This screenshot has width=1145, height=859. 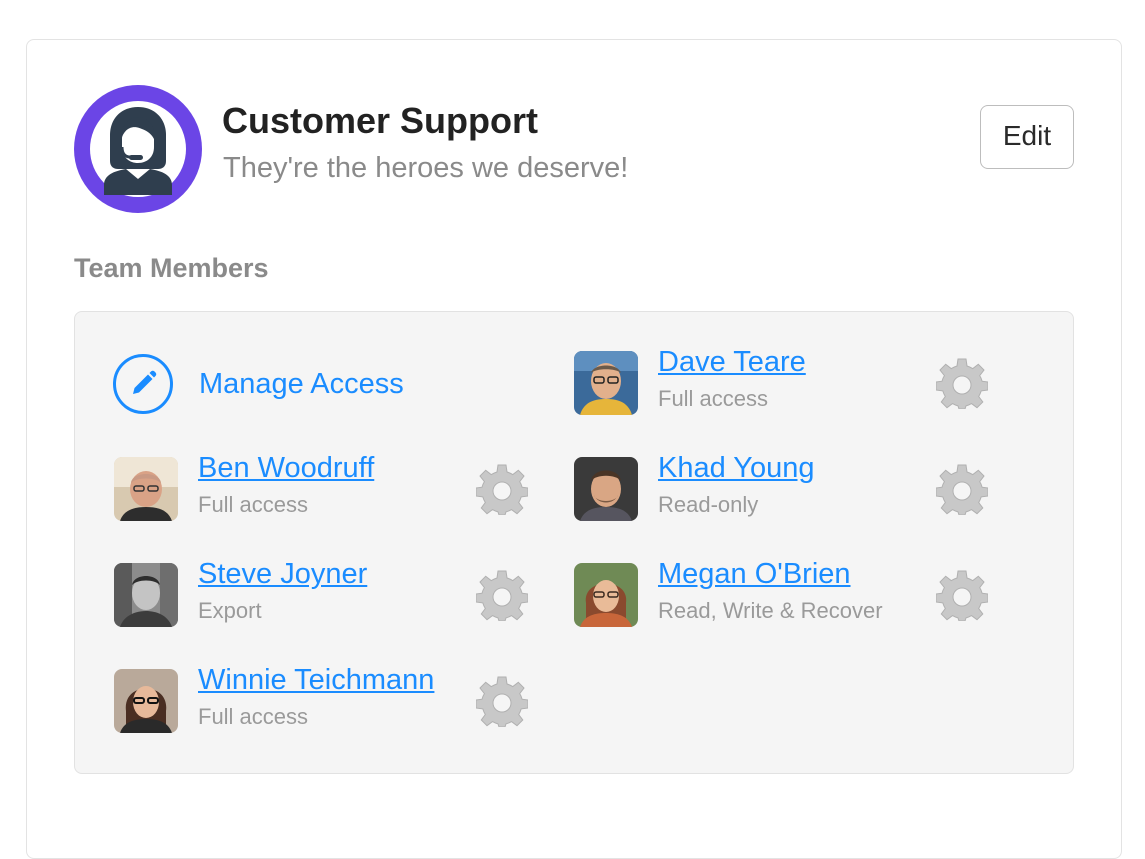 I want to click on member-name: Winnie Teichmann, so click(x=316, y=680).